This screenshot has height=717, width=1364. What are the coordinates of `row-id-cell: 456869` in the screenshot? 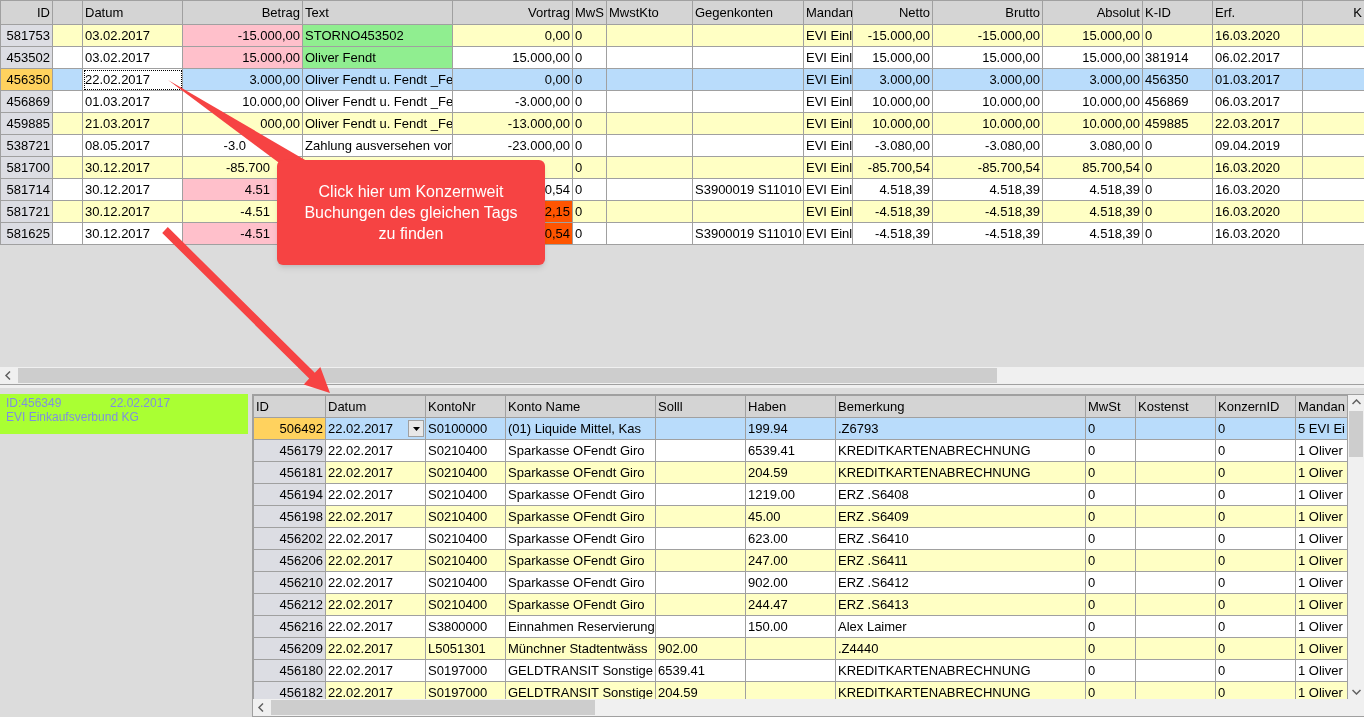 It's located at (26, 101).